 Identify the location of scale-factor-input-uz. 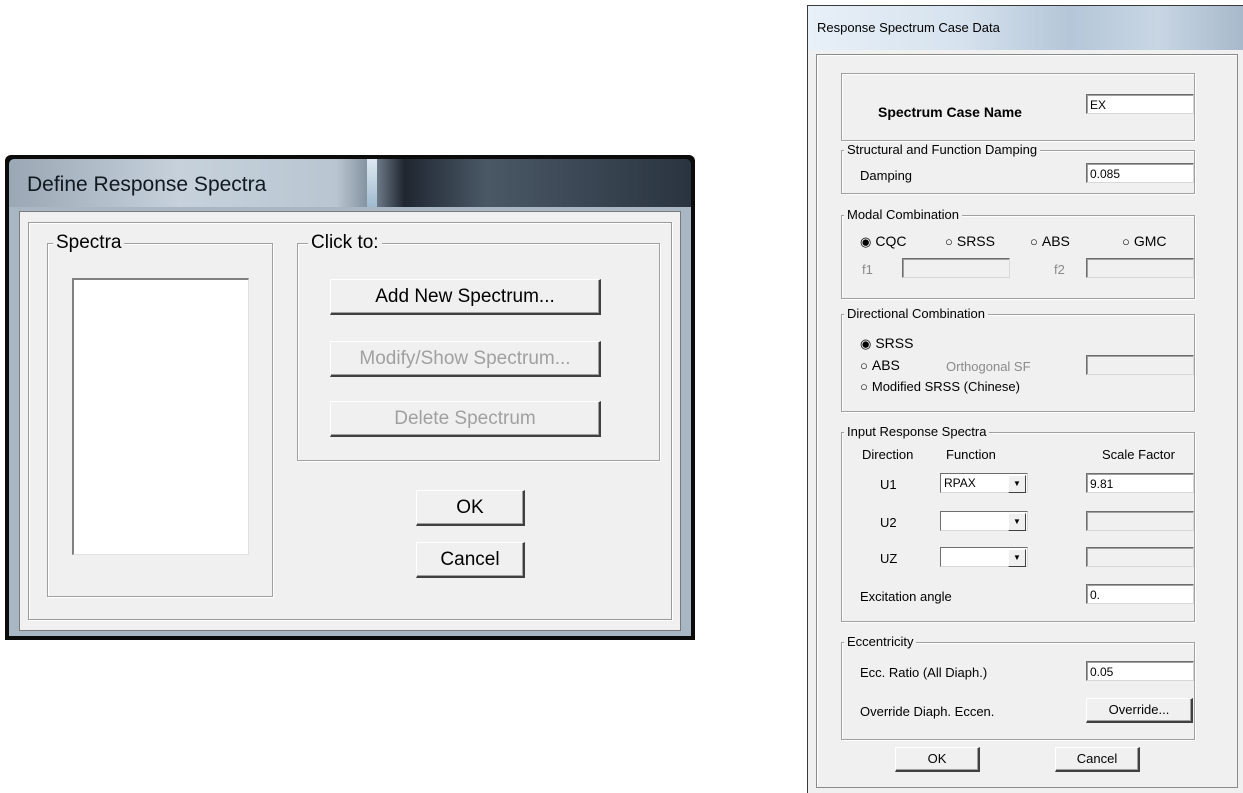
(1140, 557).